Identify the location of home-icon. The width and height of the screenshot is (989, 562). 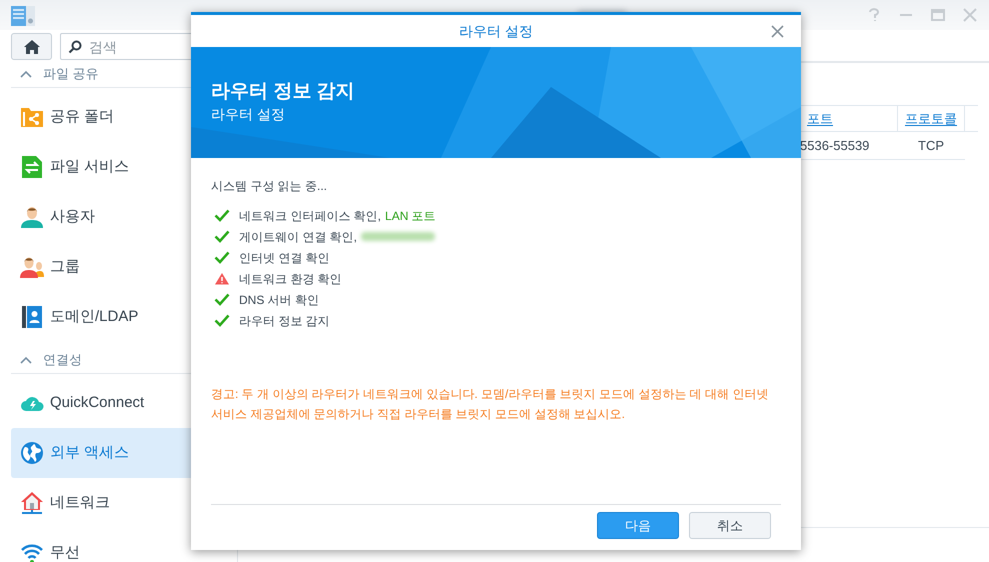
(31, 46).